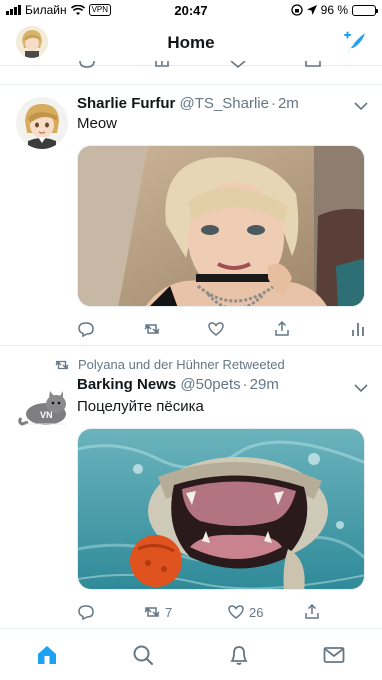 The image size is (382, 680). What do you see at coordinates (62, 364) in the screenshot?
I see `retweet-small-icon` at bounding box center [62, 364].